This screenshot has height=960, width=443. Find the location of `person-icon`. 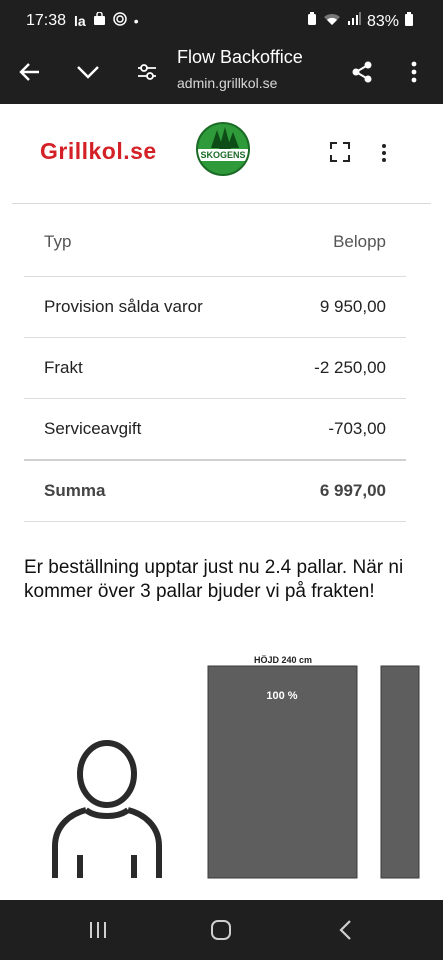

person-icon is located at coordinates (107, 809).